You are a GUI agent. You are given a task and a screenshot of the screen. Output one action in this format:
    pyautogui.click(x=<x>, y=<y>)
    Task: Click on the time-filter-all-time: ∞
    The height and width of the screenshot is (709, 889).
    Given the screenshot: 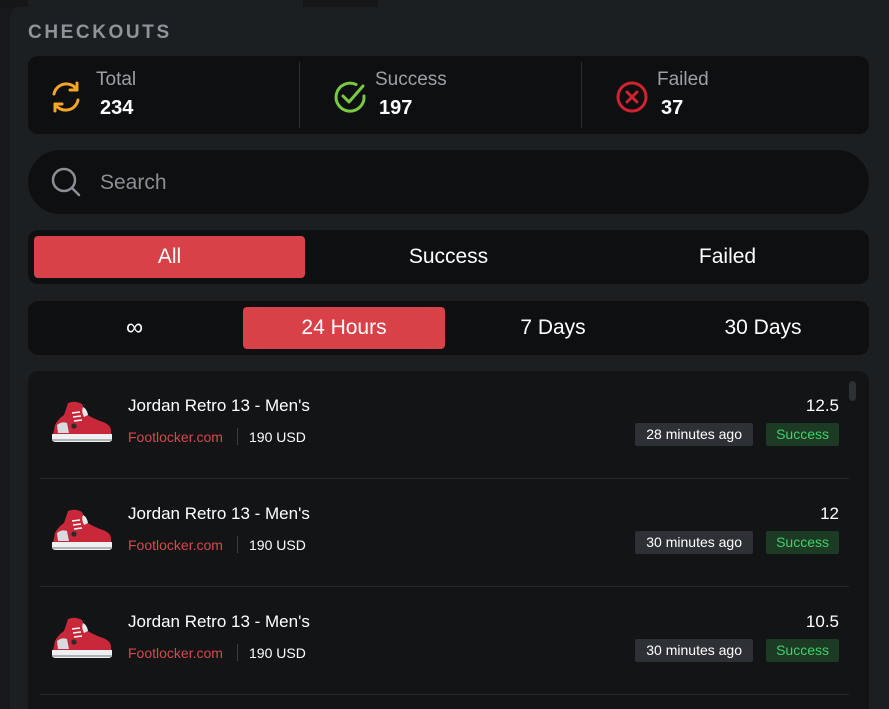 What is the action you would take?
    pyautogui.click(x=134, y=328)
    